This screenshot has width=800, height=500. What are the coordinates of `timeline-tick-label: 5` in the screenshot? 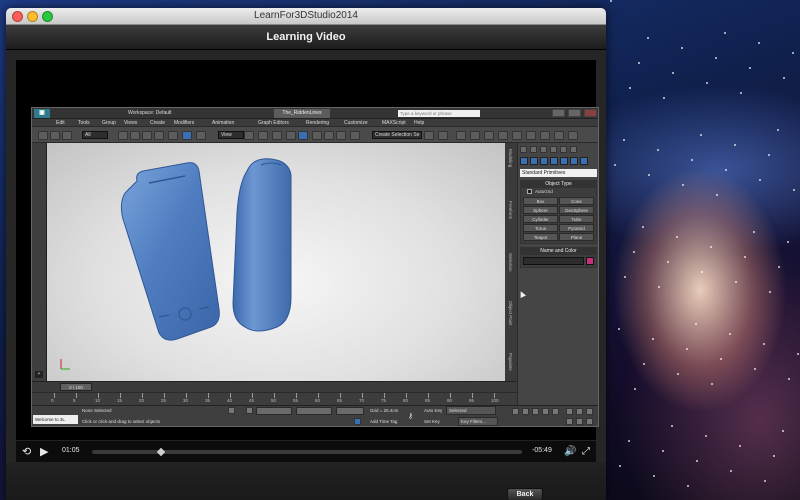 It's located at (74, 400).